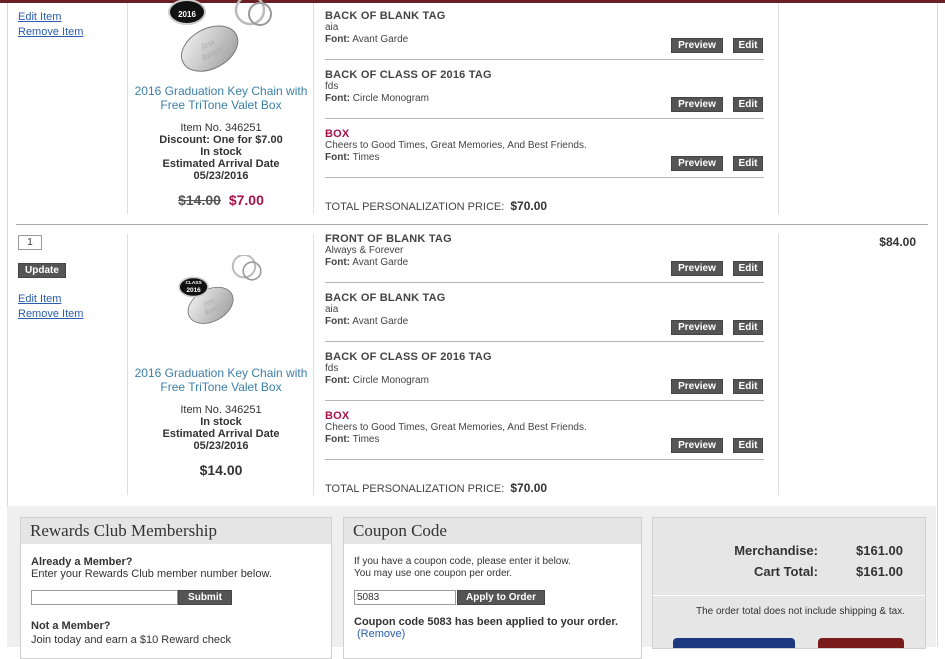 This screenshot has height=659, width=945. Describe the element at coordinates (42, 270) in the screenshot. I see `update-button: Update` at that location.